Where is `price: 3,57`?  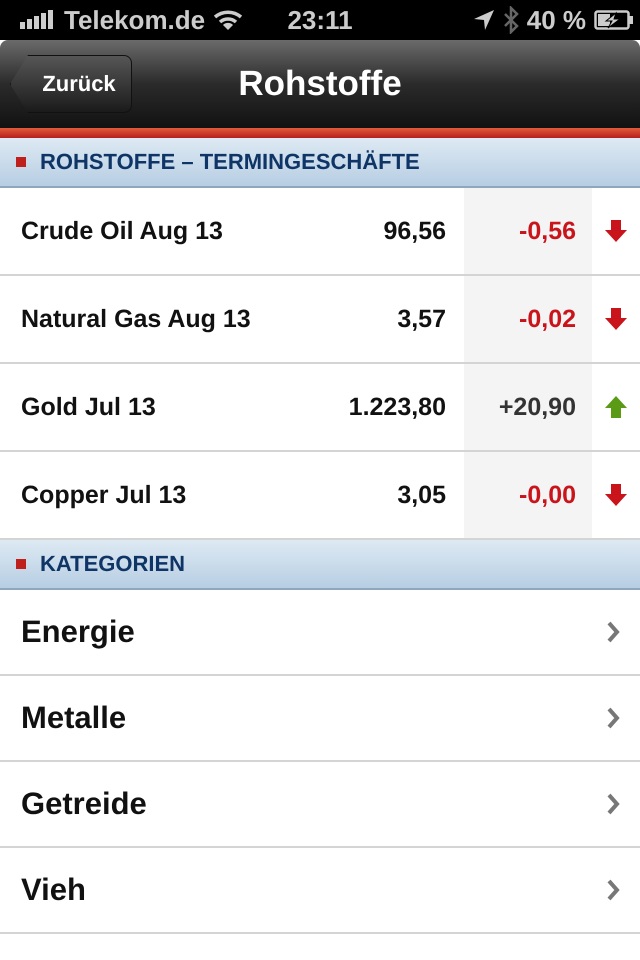
price: 3,57 is located at coordinates (421, 319).